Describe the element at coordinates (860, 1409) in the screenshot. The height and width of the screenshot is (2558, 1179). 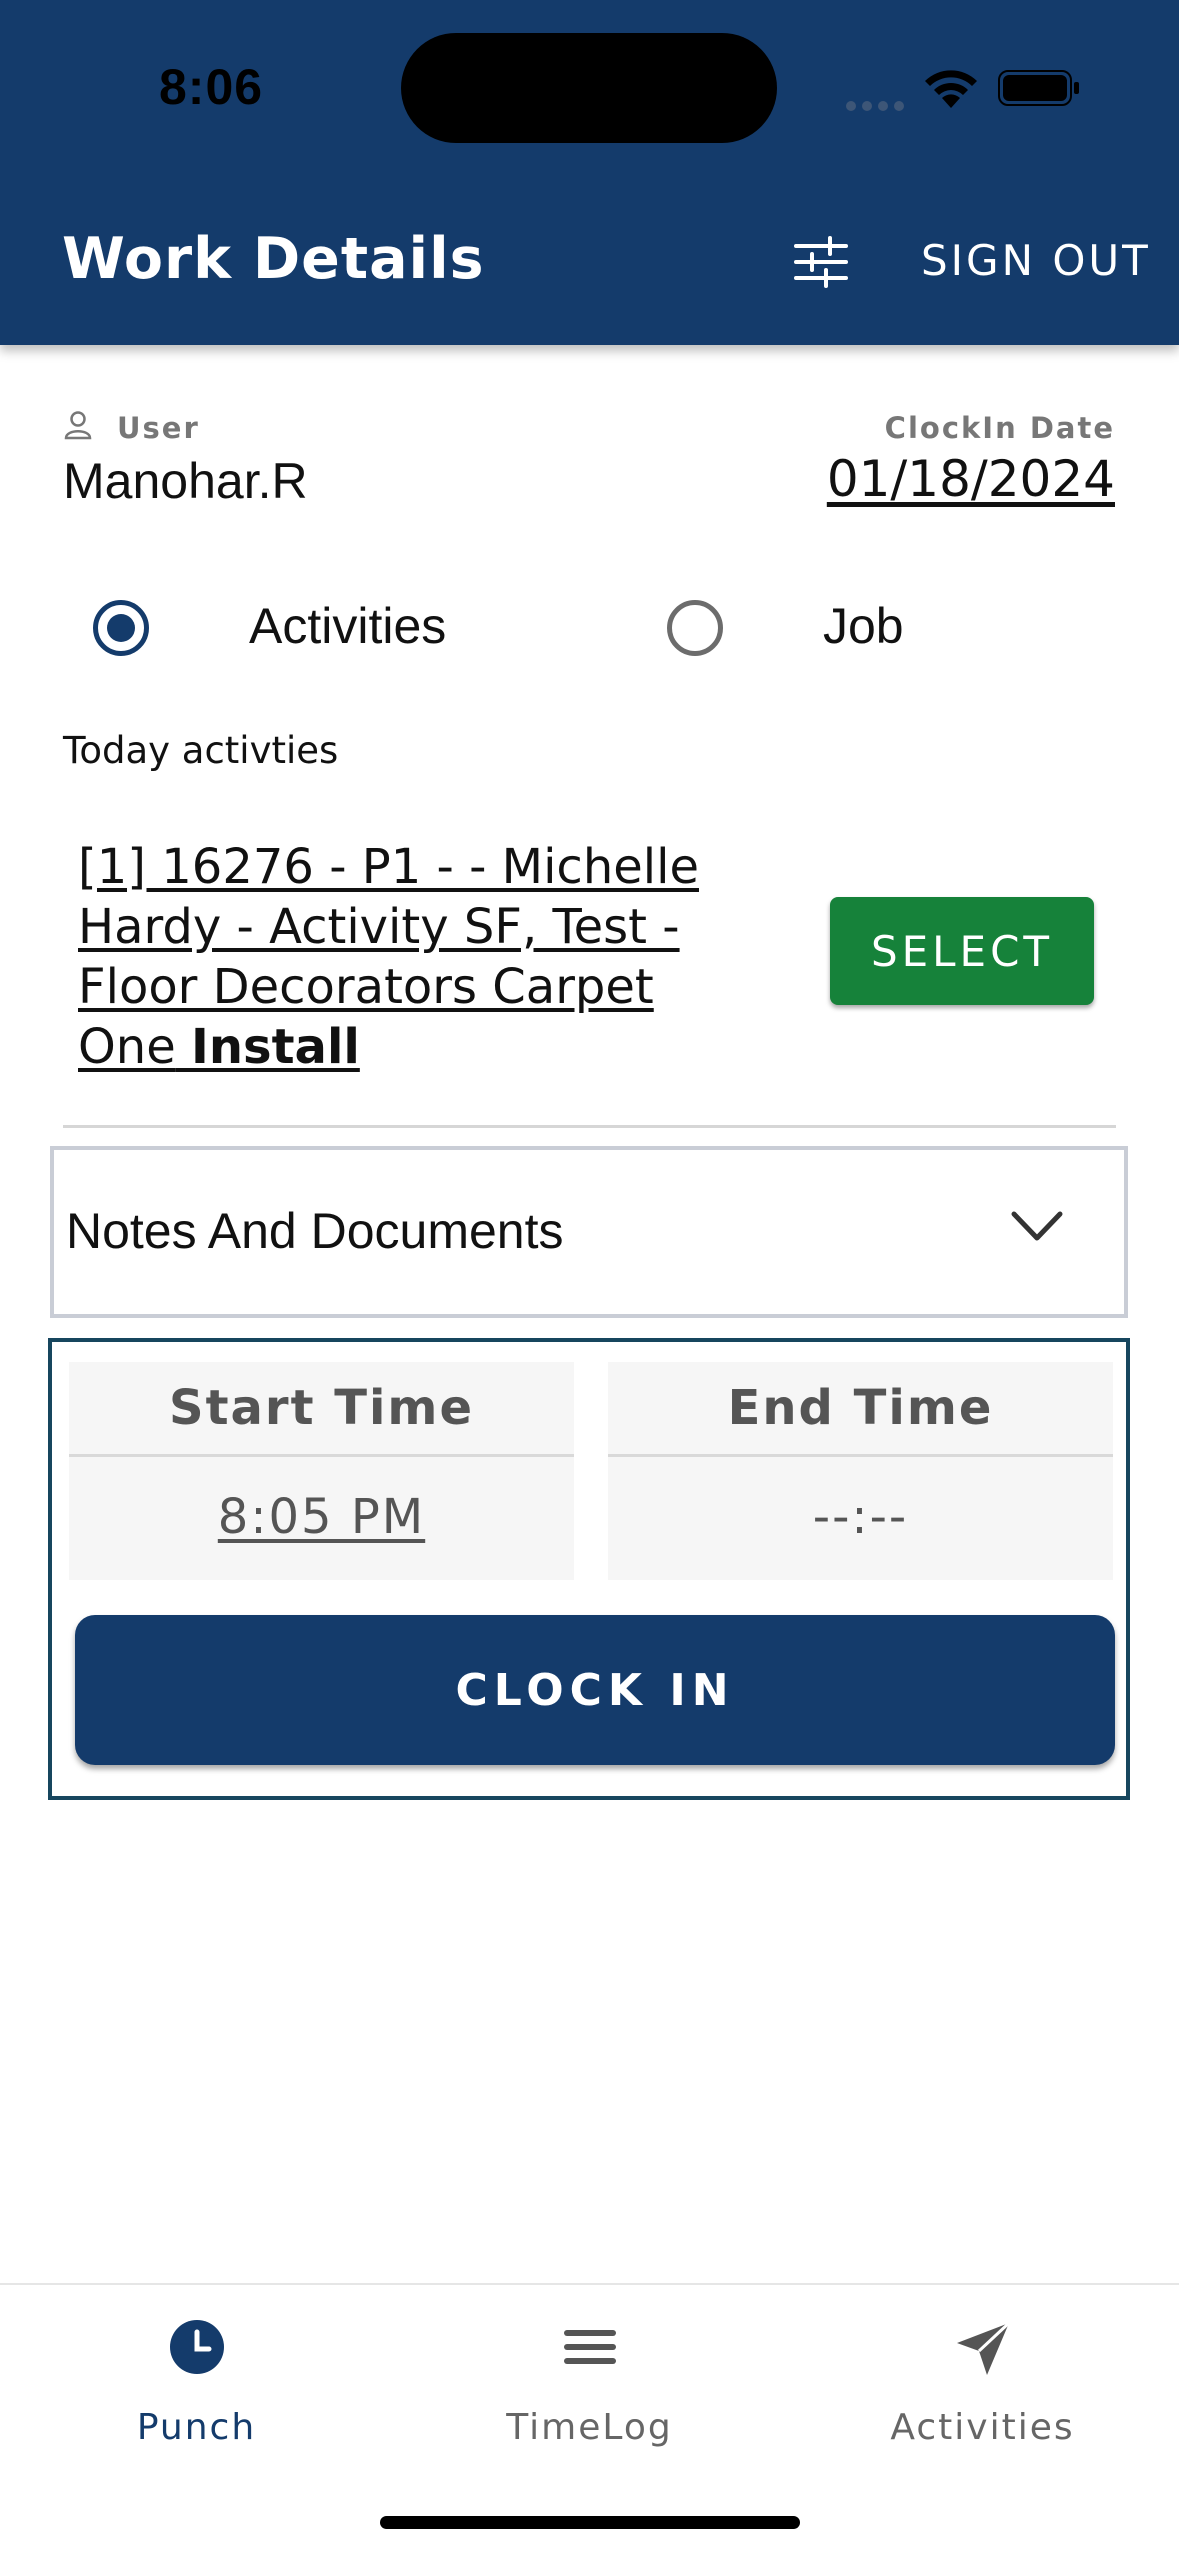
I see `end-time-label: End Time` at that location.